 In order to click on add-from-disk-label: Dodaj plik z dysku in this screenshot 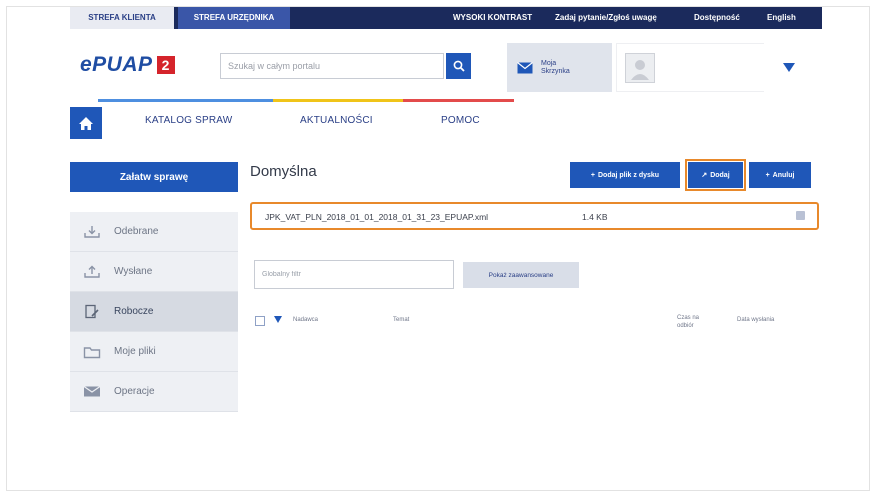, I will do `click(629, 175)`.